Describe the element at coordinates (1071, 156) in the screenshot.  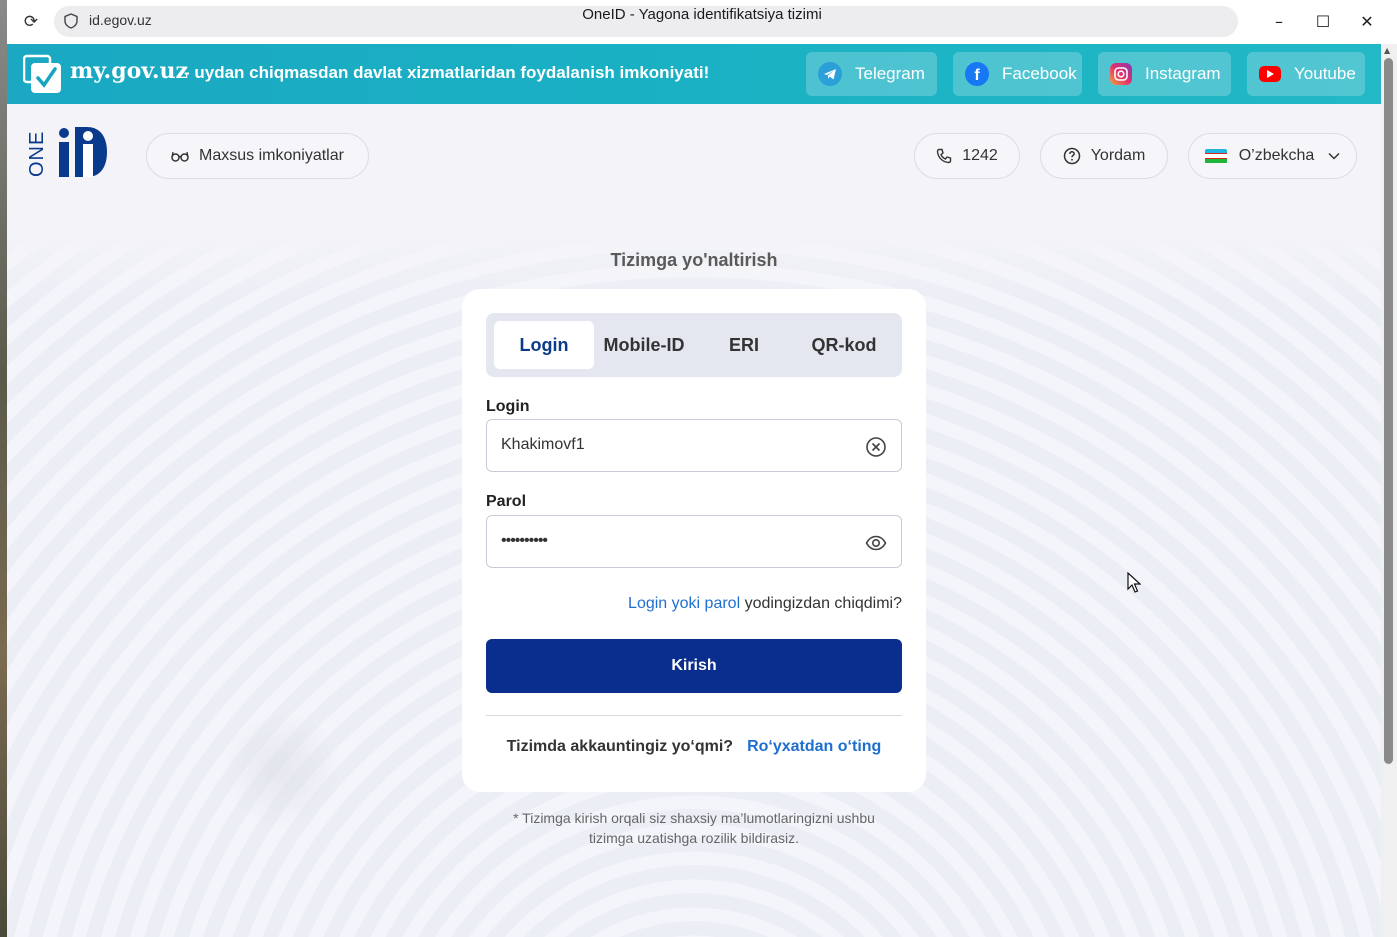
I see `question-circle-icon` at that location.